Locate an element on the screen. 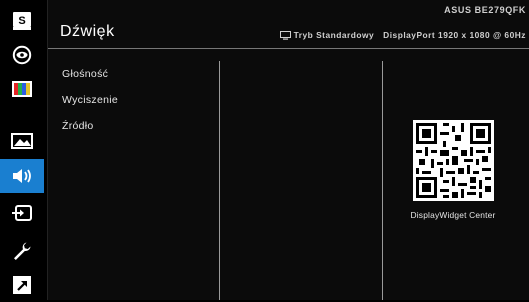  sidebar-item-sound is located at coordinates (22, 176).